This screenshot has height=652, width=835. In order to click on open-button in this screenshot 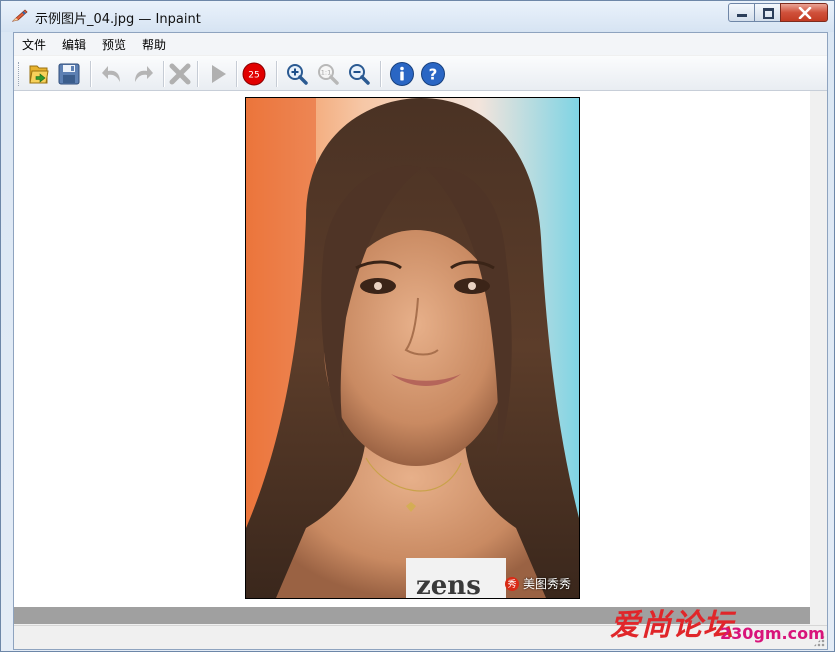, I will do `click(39, 74)`.